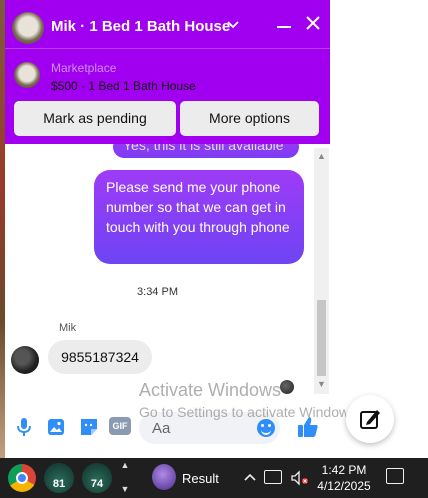 This screenshot has width=428, height=498. I want to click on chat-title: Mik · 1 Bed 1 Bath House, so click(140, 26).